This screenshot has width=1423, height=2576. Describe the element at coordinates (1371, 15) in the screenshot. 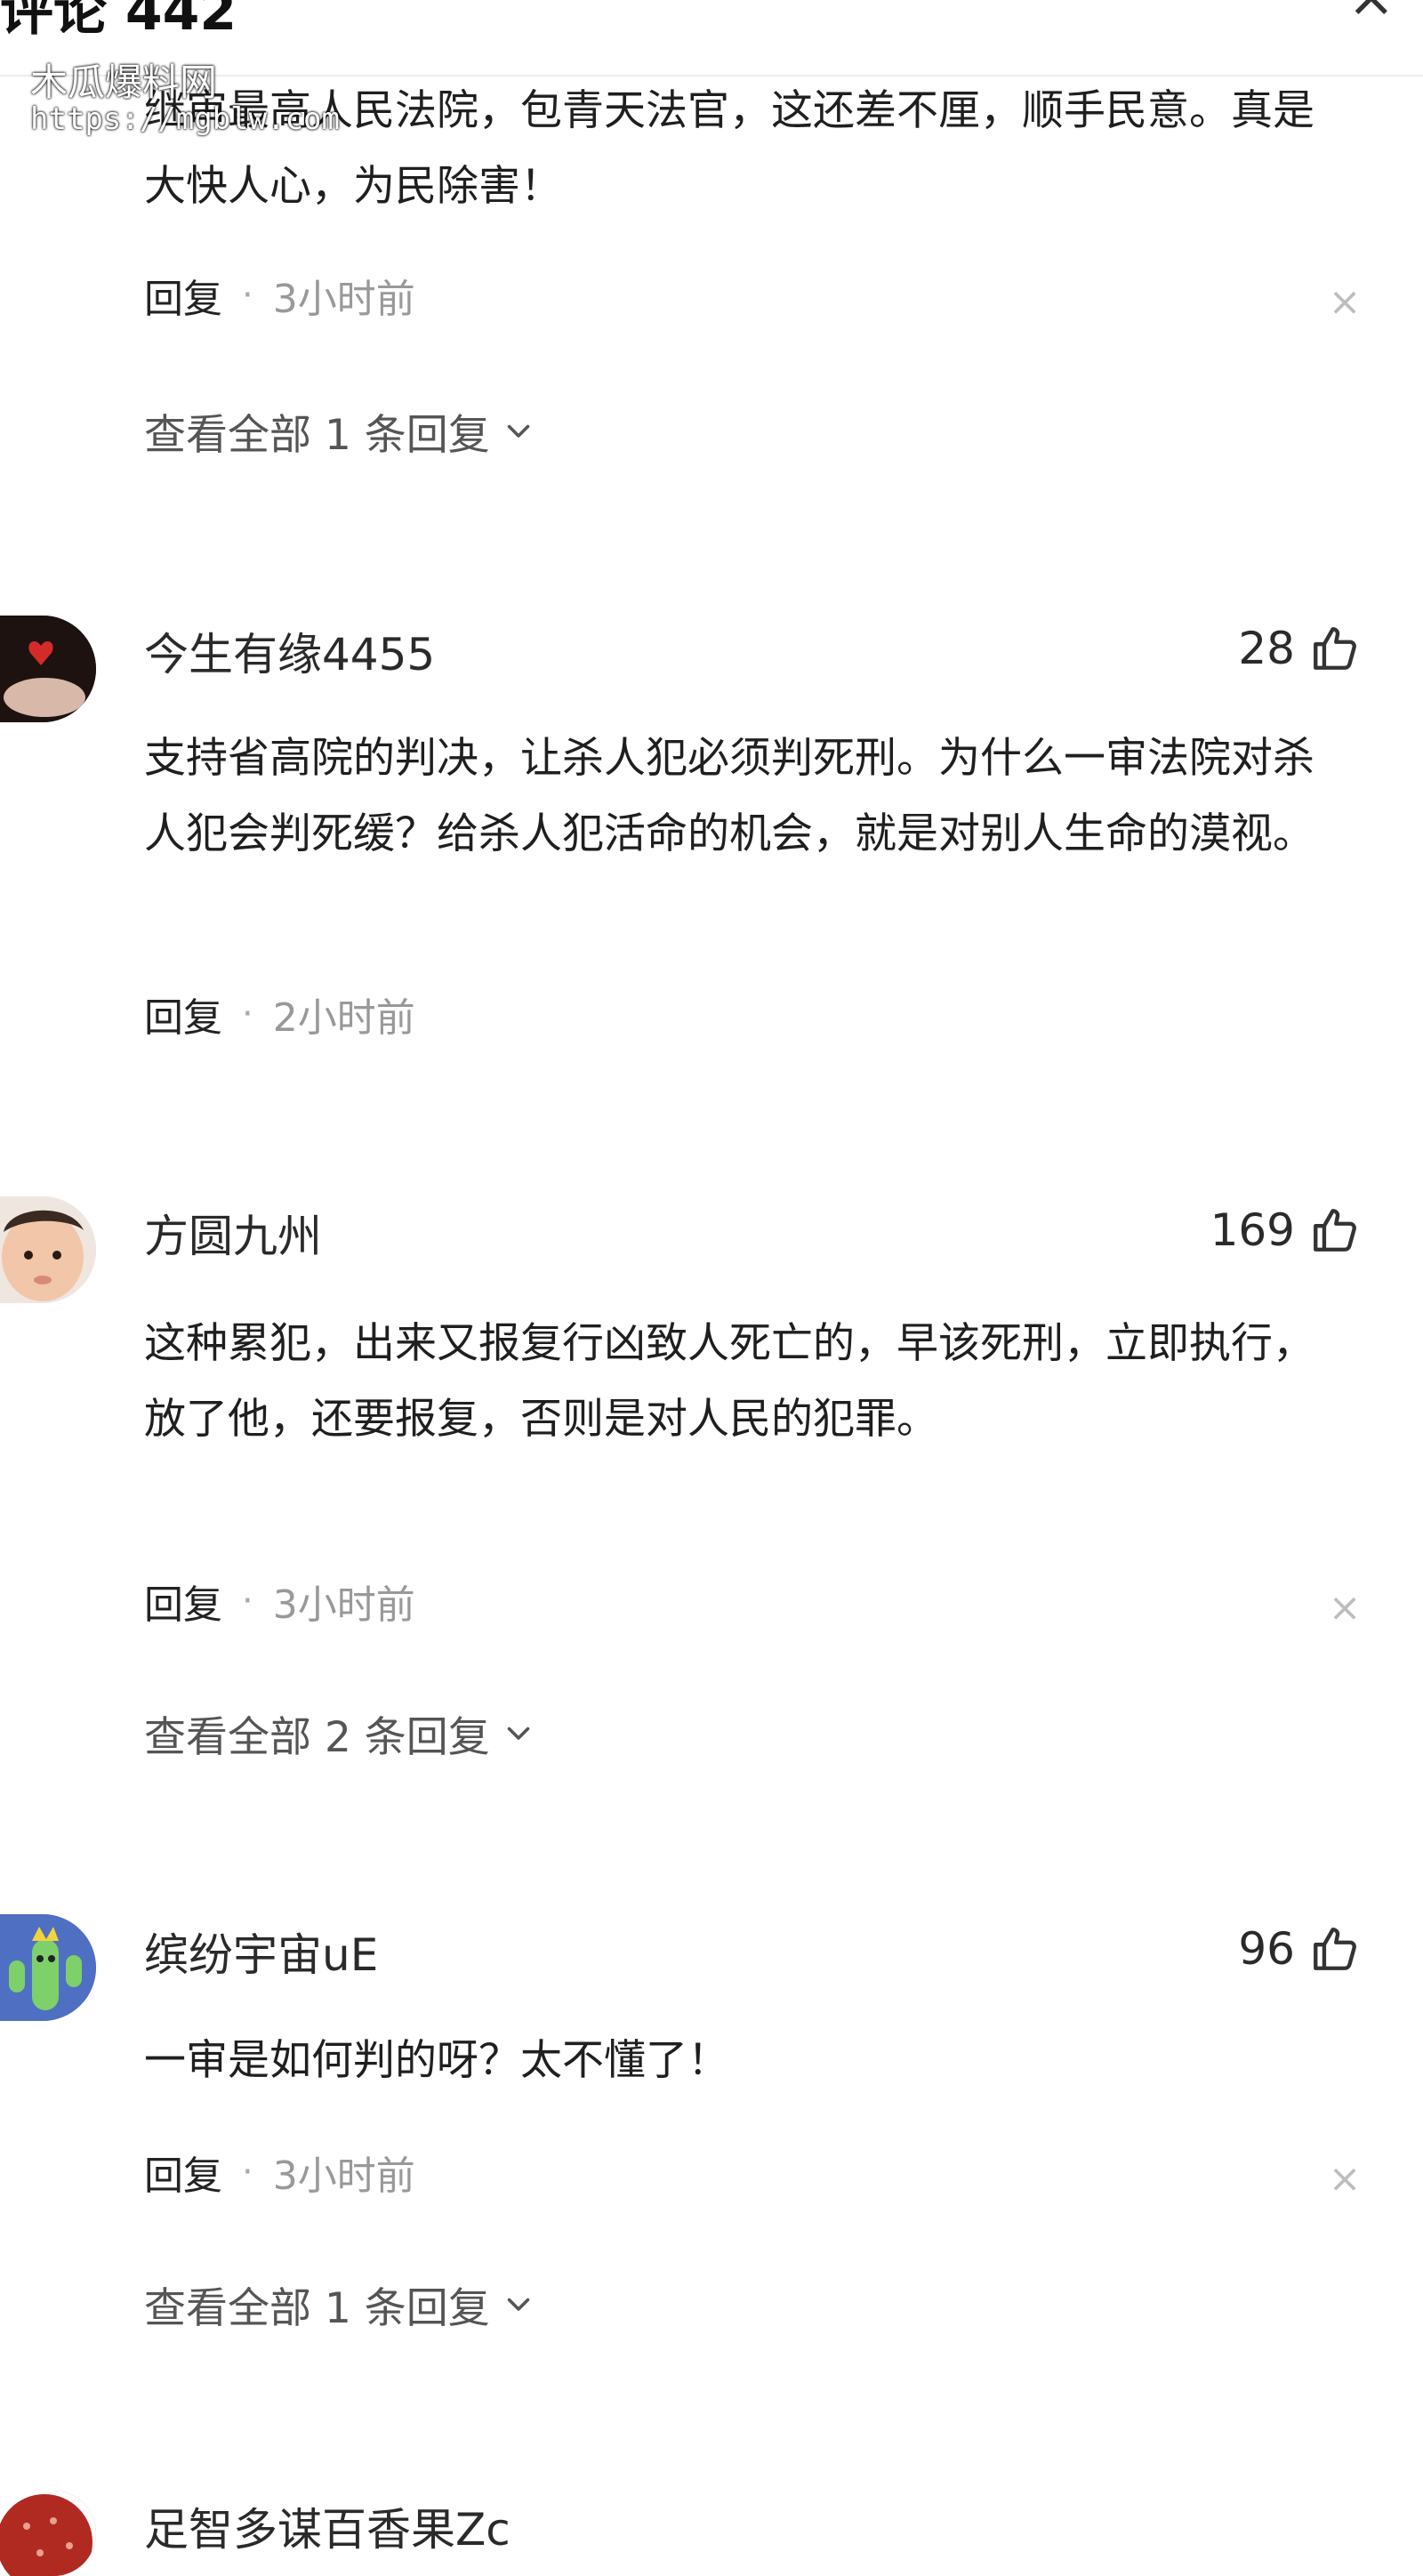

I see `close-icon: ×` at that location.